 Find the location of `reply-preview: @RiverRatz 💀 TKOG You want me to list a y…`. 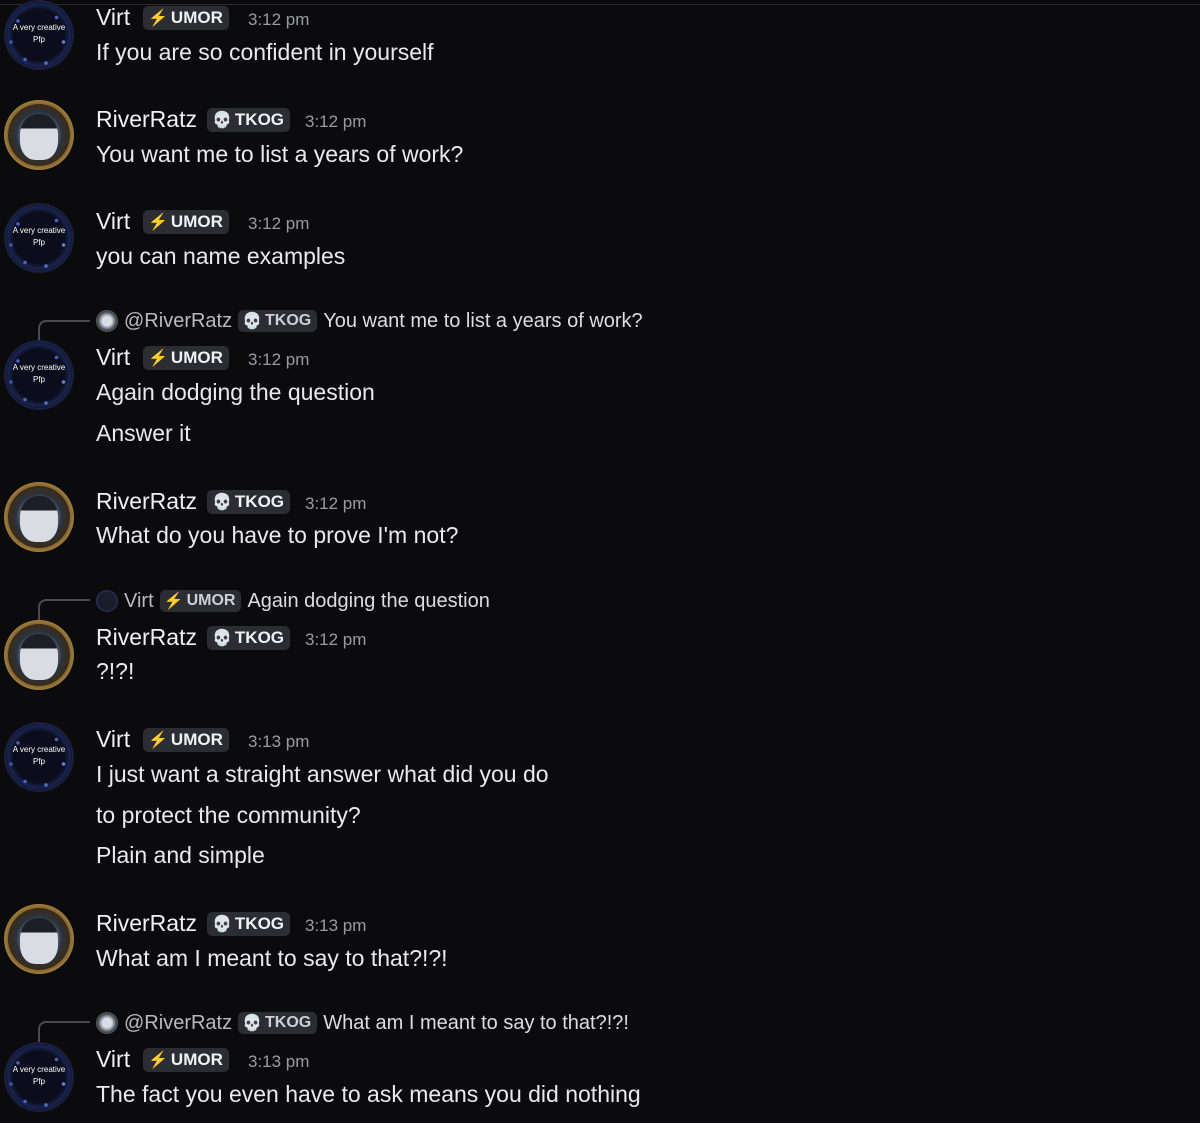

reply-preview: @RiverRatz 💀 TKOG You want me to list a y… is located at coordinates (369, 321).